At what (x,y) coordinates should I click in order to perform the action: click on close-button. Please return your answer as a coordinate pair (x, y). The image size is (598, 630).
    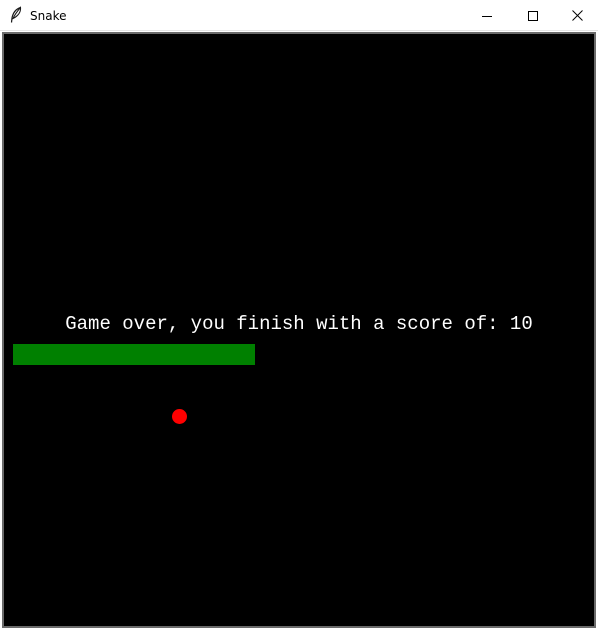
    Looking at the image, I should click on (576, 15).